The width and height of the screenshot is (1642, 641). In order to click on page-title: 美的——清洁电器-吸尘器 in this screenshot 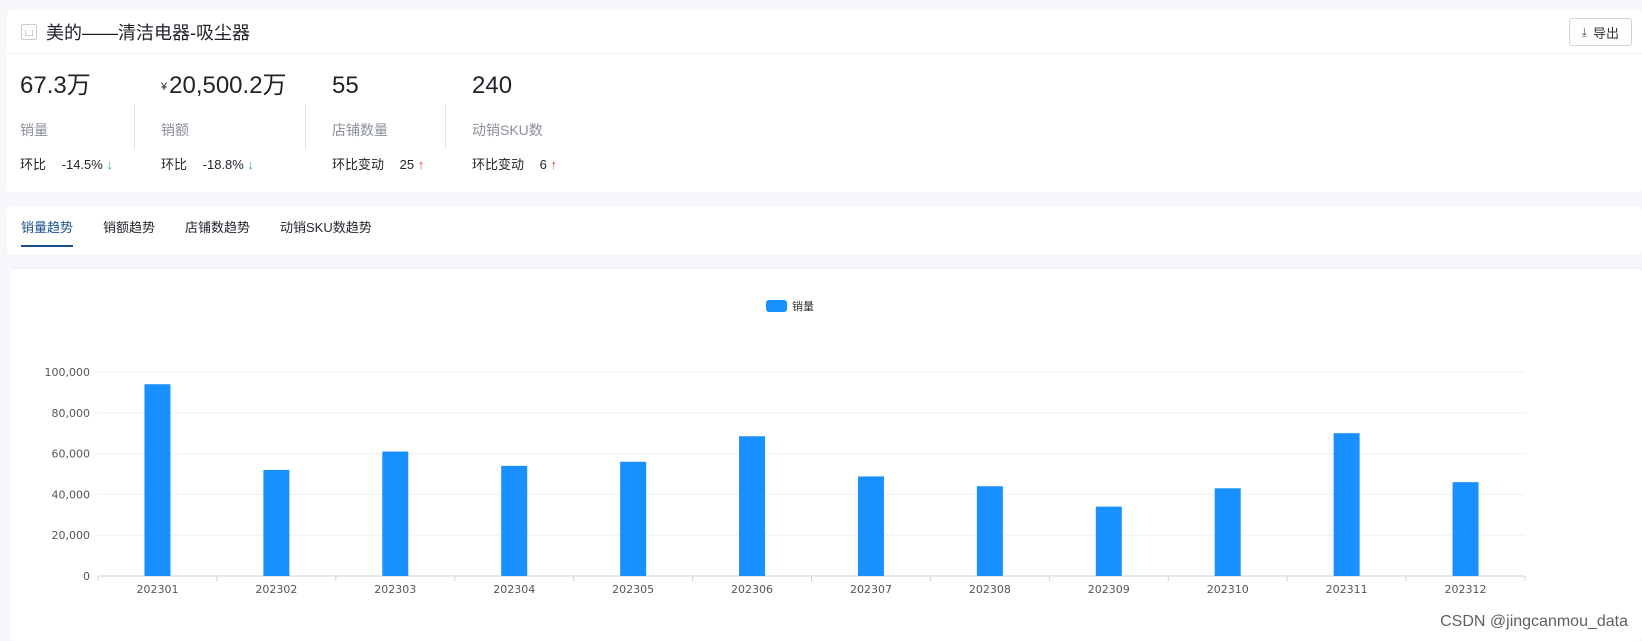, I will do `click(148, 32)`.